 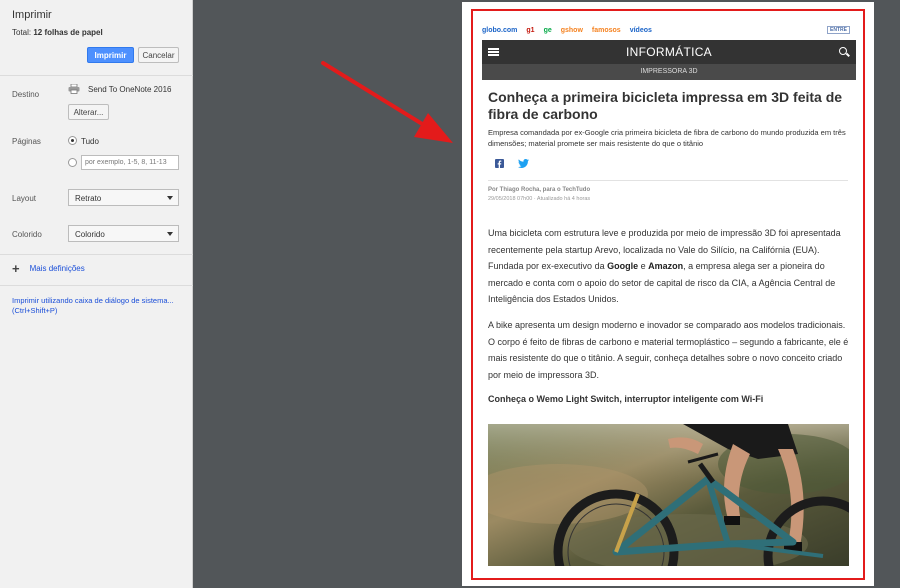 I want to click on destination-printer: Send To OneNote 2016, so click(x=130, y=89).